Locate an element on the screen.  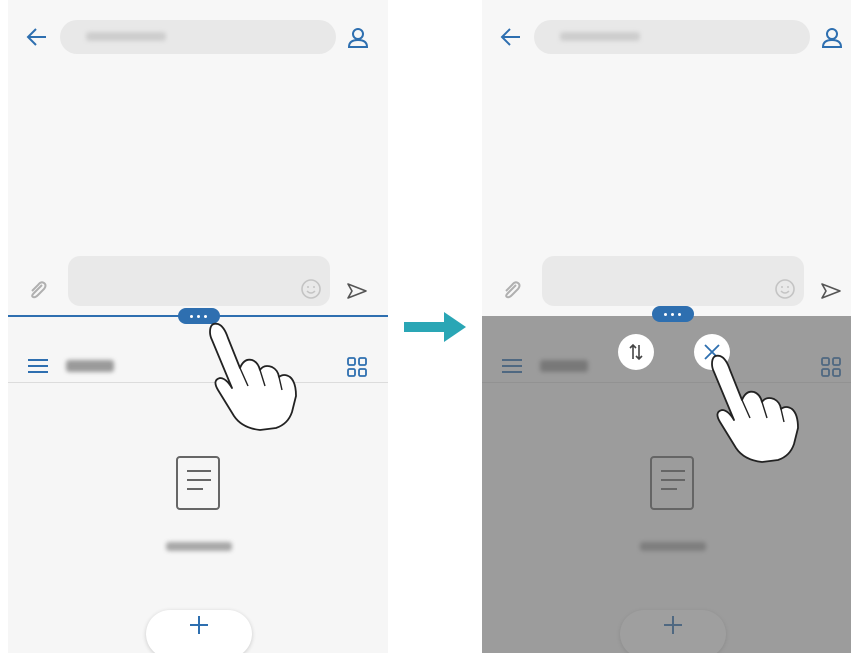
empty-notes-text is located at coordinates (199, 546).